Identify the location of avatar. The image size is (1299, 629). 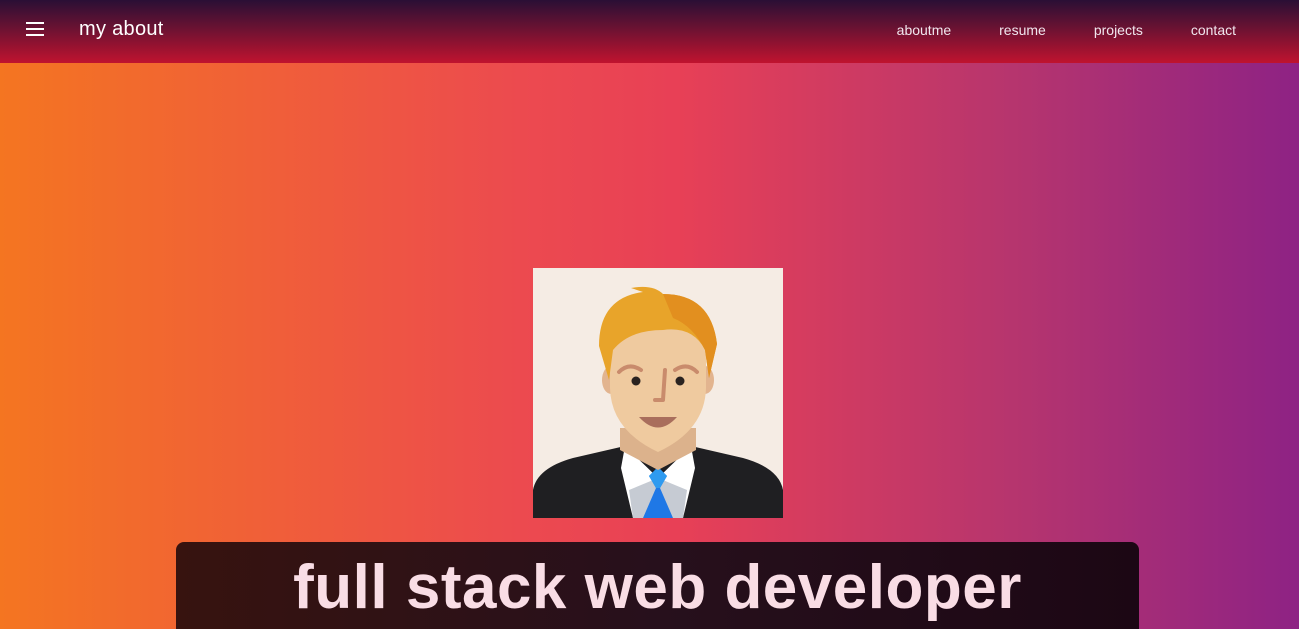
(658, 393).